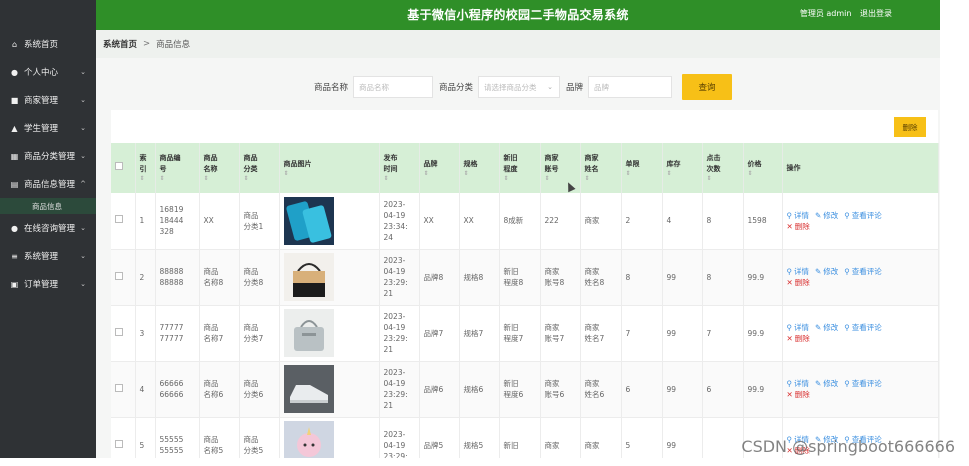  What do you see at coordinates (723, 168) in the screenshot?
I see `column-header: 点击 次数 ⇕` at bounding box center [723, 168].